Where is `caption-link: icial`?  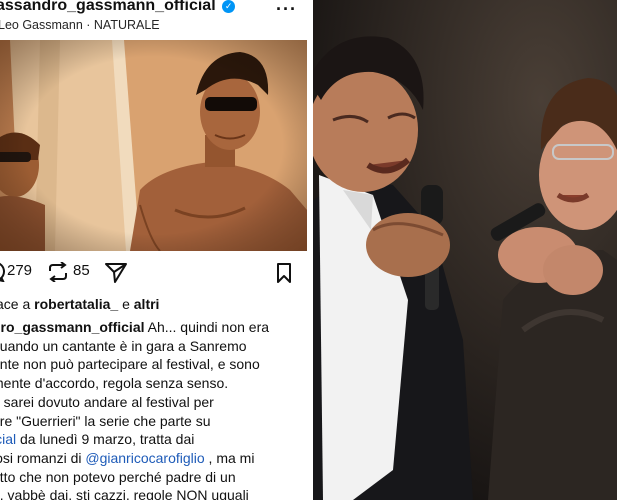
caption-link: icial is located at coordinates (8, 439).